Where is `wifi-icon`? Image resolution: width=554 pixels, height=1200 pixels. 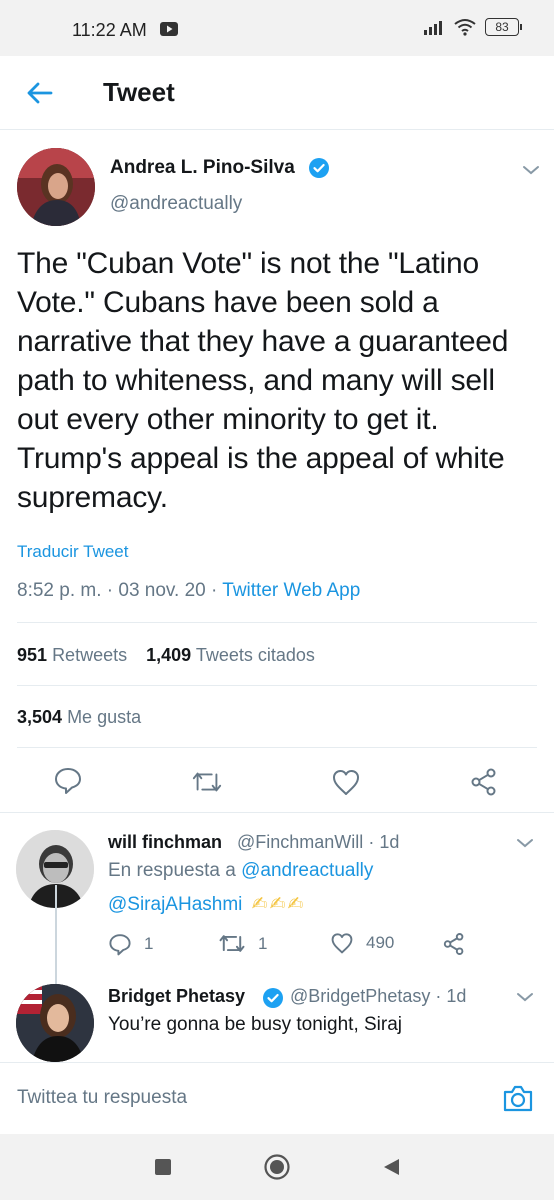
wifi-icon is located at coordinates (465, 27).